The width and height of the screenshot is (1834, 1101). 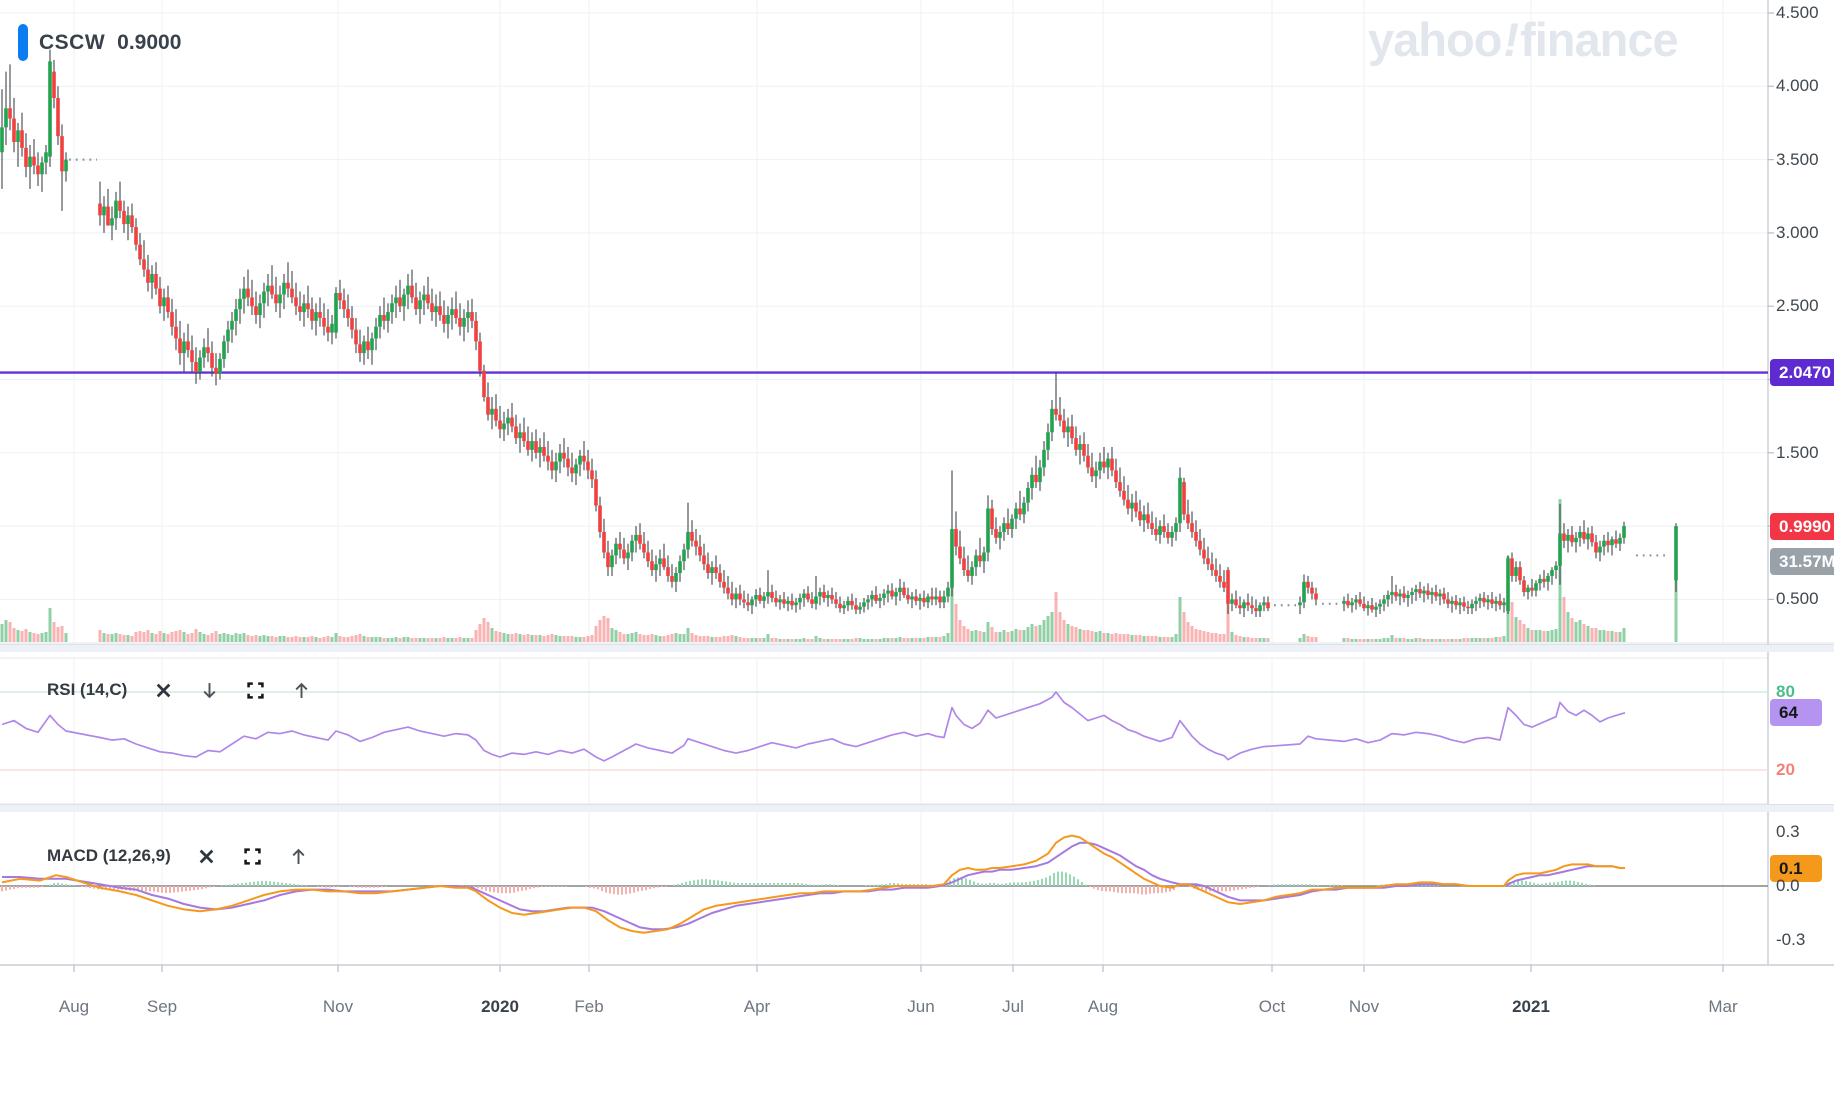 I want to click on symbol-legend: CSCW 0.9000, so click(x=99, y=42).